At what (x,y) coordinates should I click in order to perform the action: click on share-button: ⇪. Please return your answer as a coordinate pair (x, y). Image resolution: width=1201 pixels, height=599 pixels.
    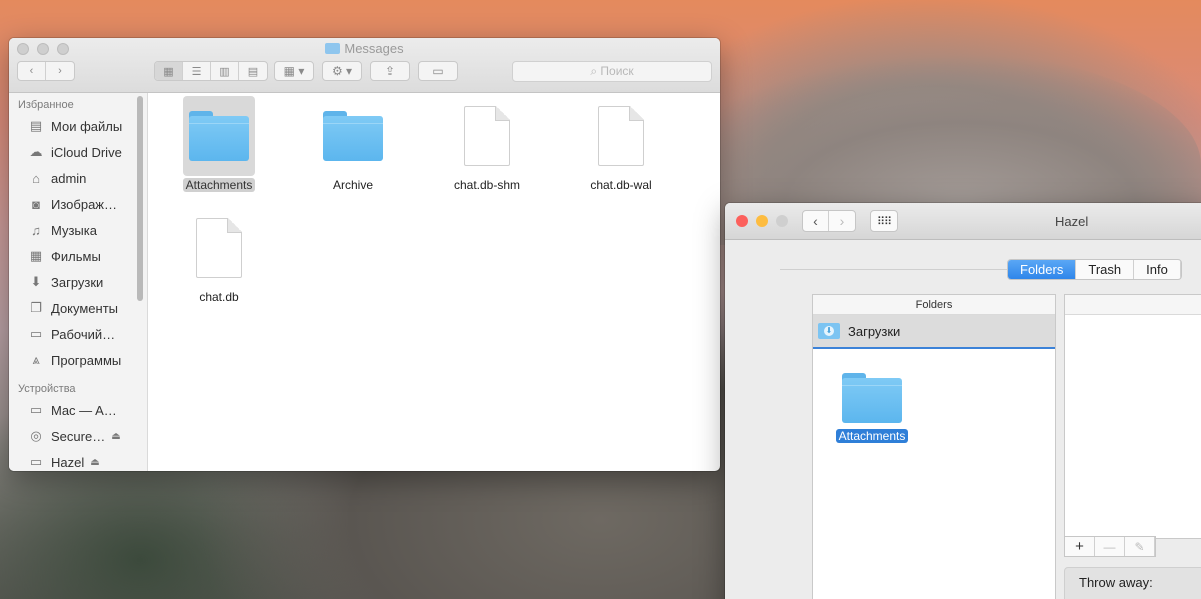
    Looking at the image, I should click on (390, 71).